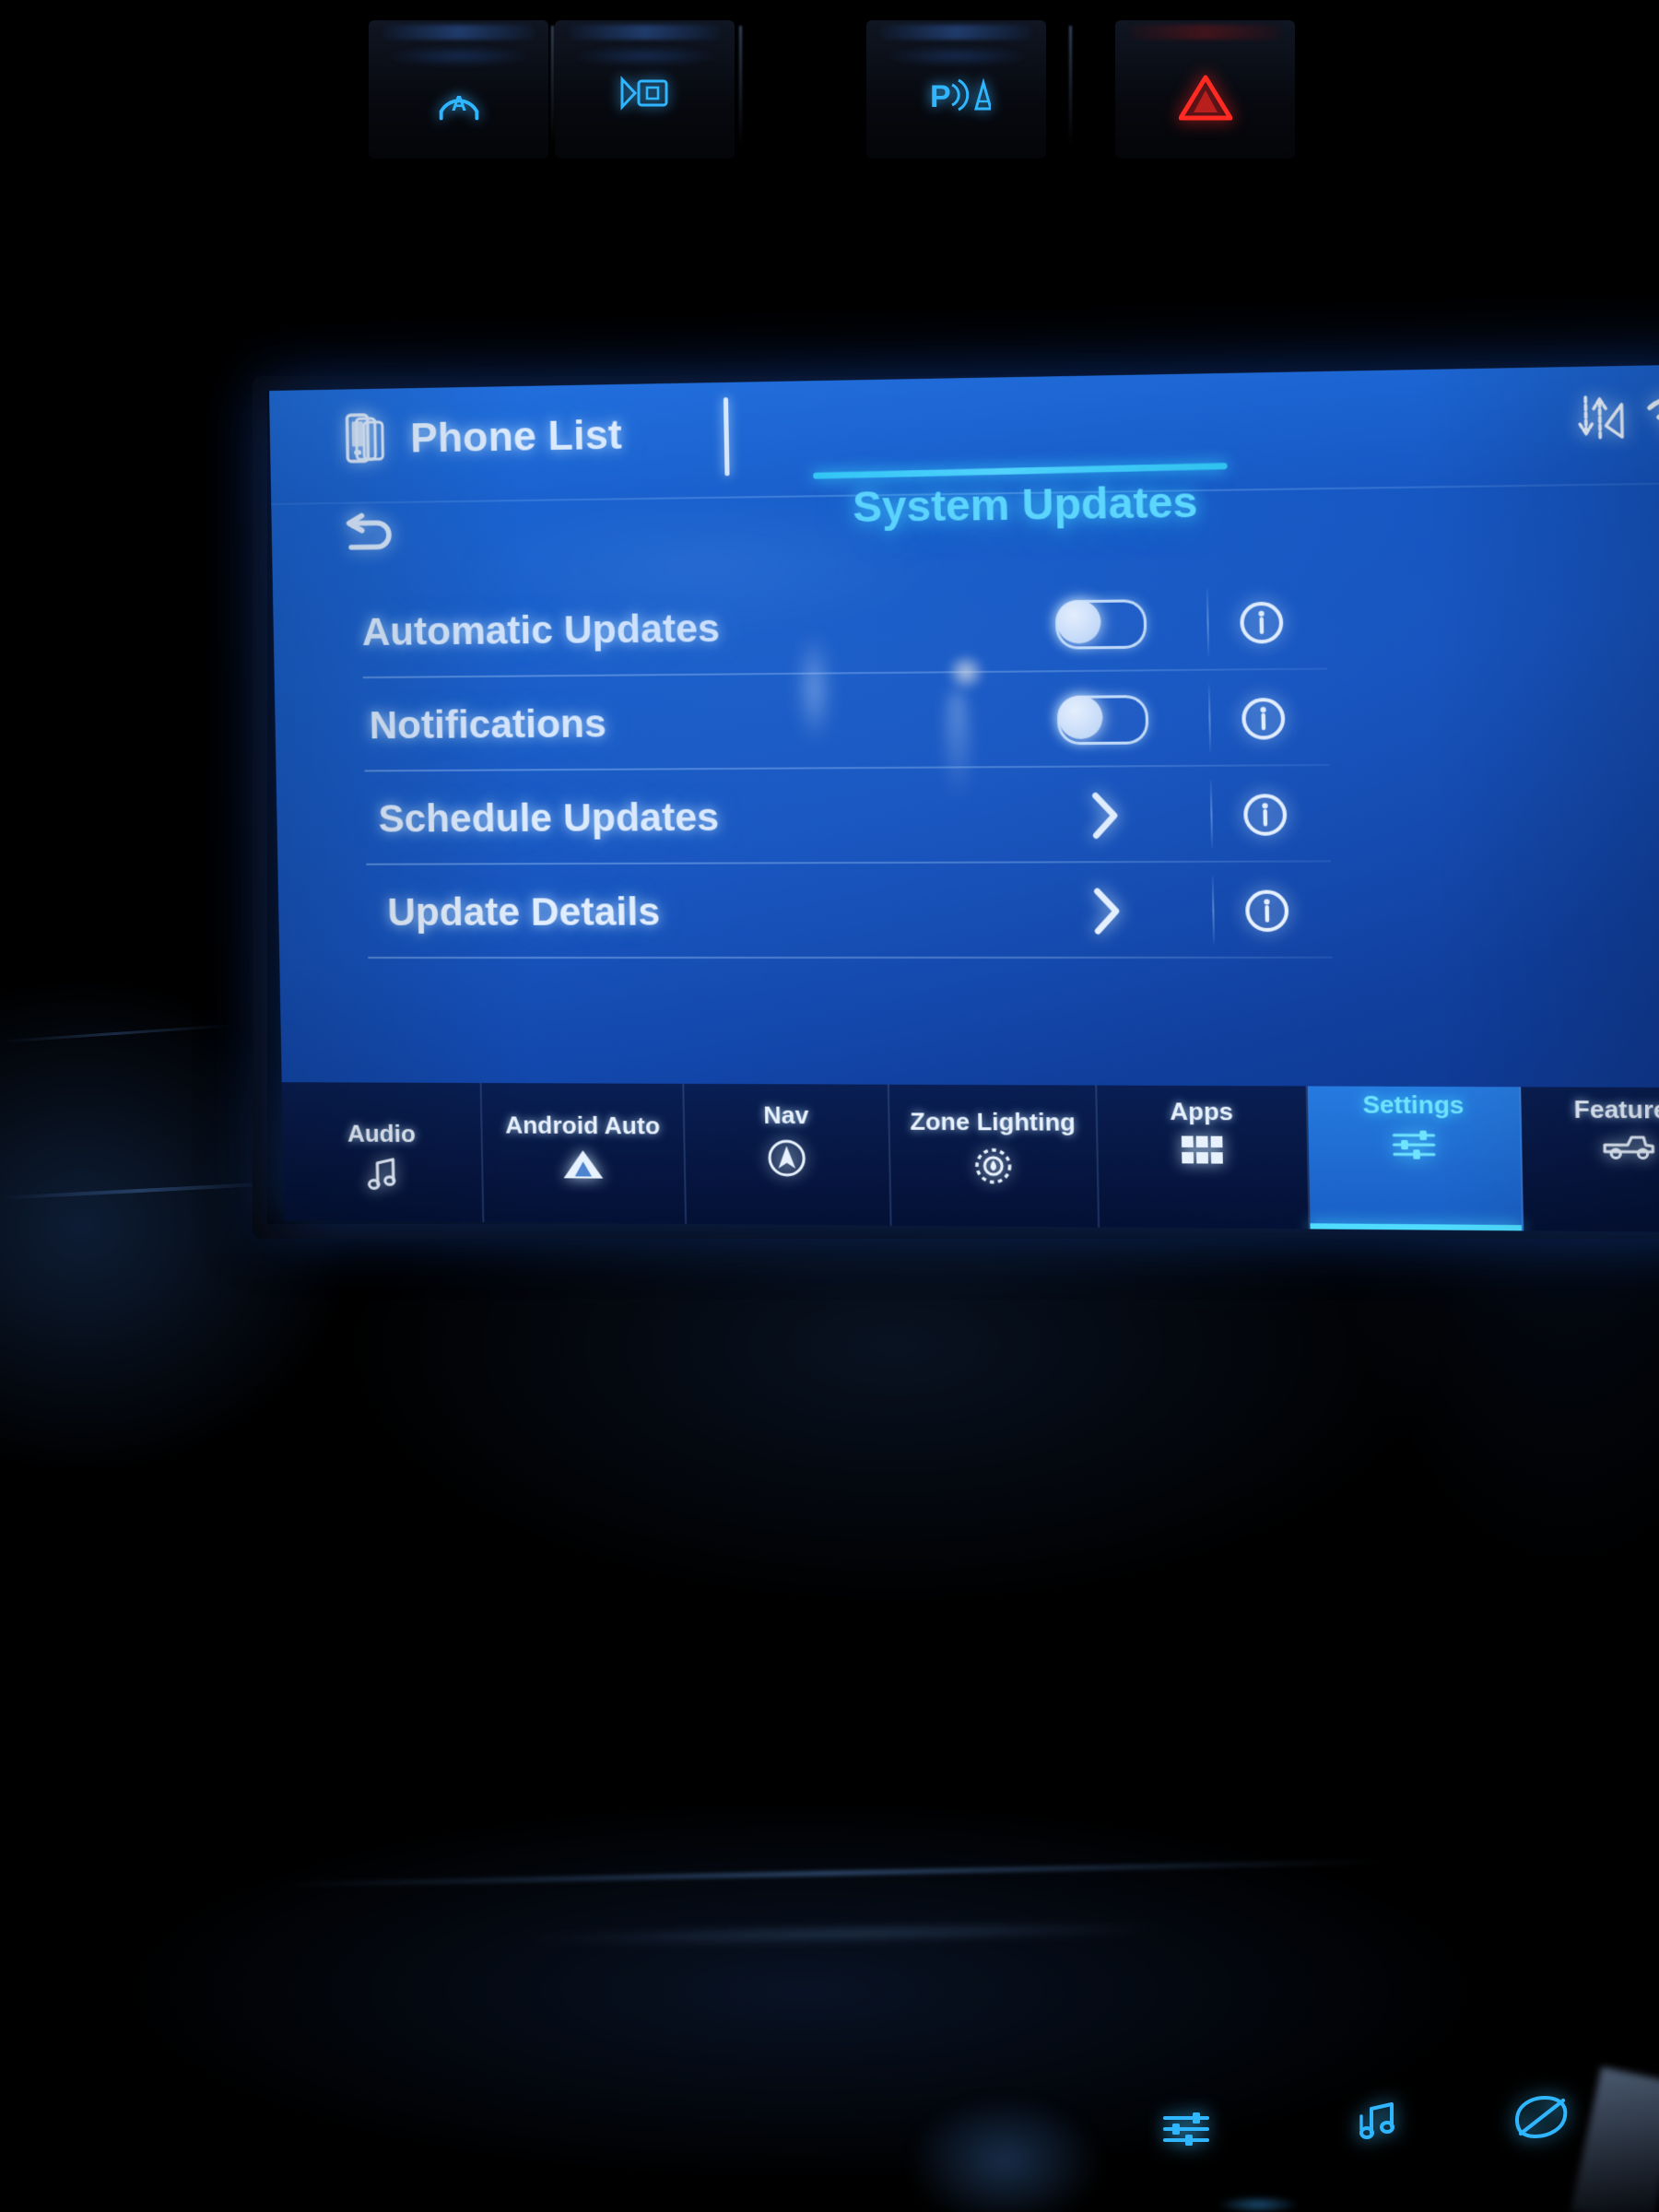 This screenshot has width=1659, height=2212. I want to click on back-arrow-icon, so click(368, 535).